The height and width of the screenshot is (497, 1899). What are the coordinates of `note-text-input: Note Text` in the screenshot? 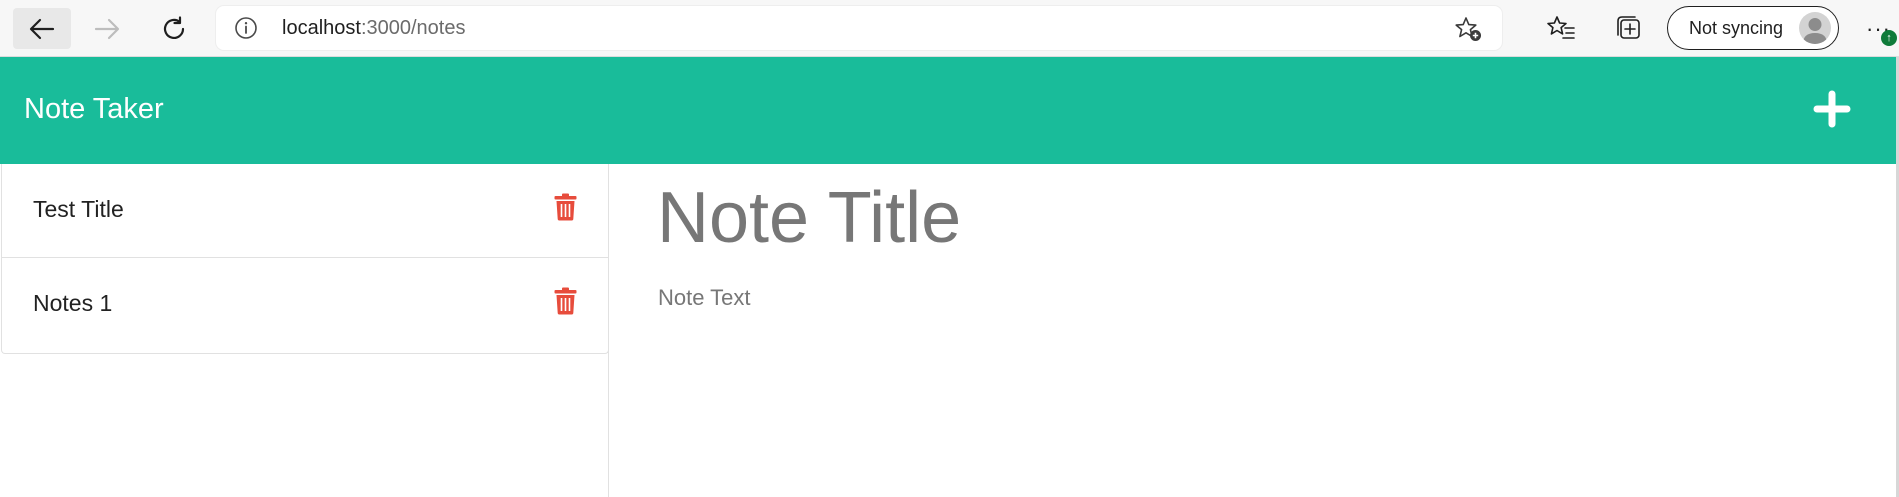 It's located at (704, 298).